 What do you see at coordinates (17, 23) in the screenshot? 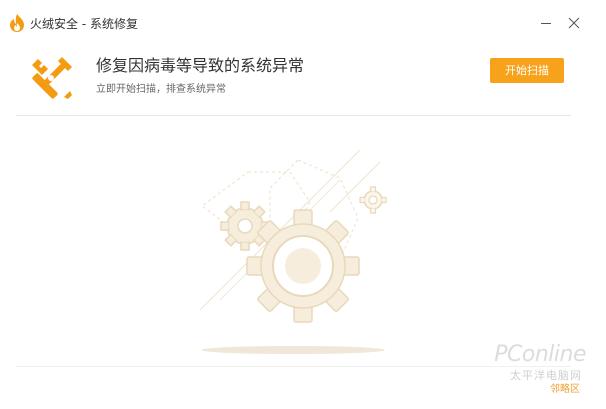
I see `huorong-flame-icon` at bounding box center [17, 23].